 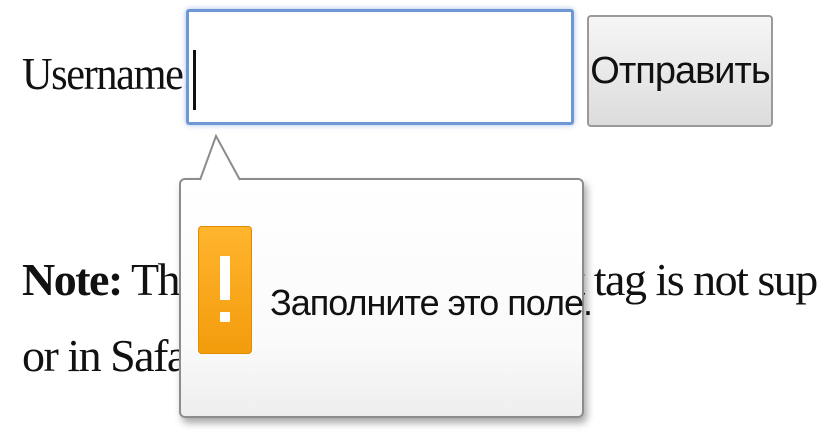 What do you see at coordinates (220, 158) in the screenshot?
I see `tooltip-arrow` at bounding box center [220, 158].